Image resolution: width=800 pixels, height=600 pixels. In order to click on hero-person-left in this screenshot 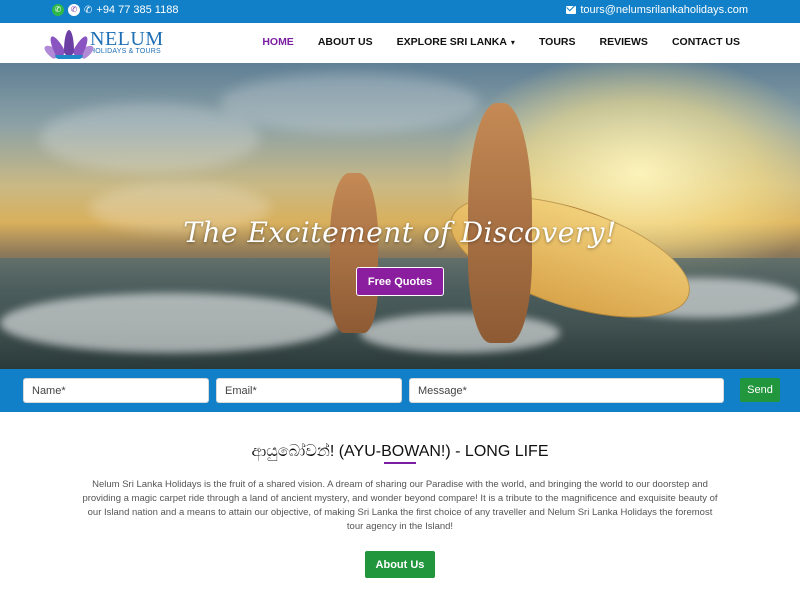, I will do `click(354, 253)`.